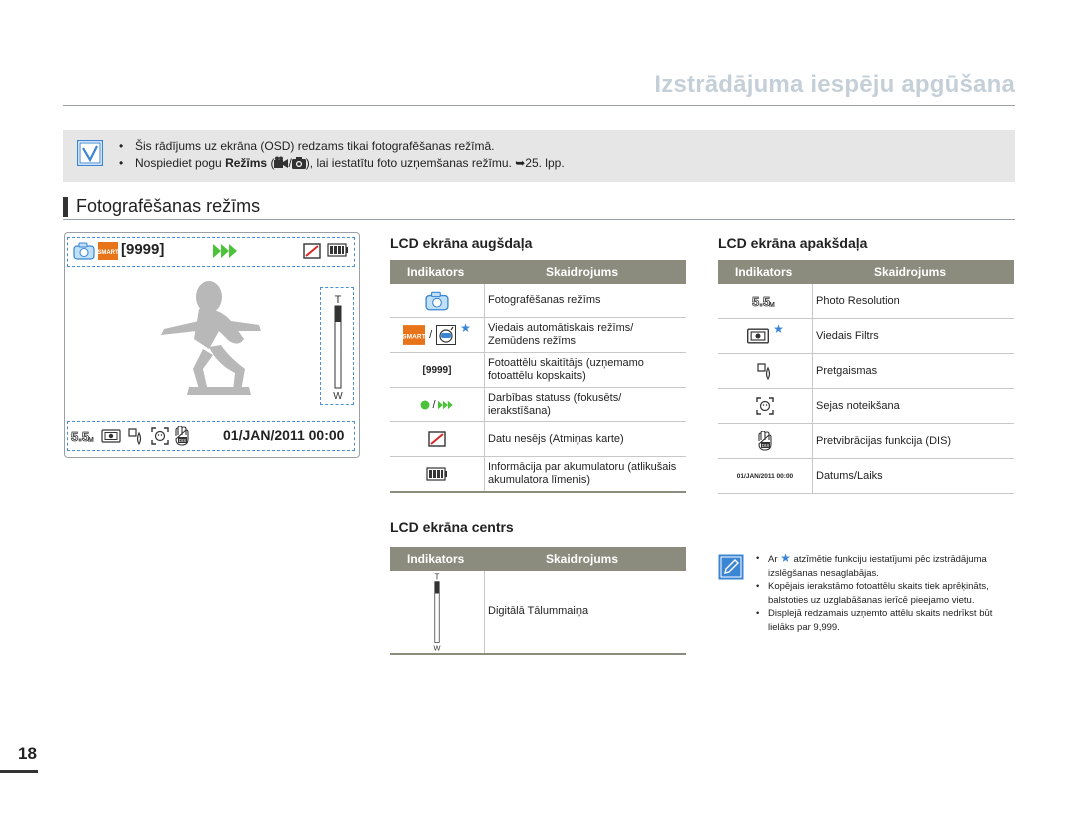  What do you see at coordinates (538, 301) in the screenshot?
I see `table-row: Fotografēšanas režīms` at bounding box center [538, 301].